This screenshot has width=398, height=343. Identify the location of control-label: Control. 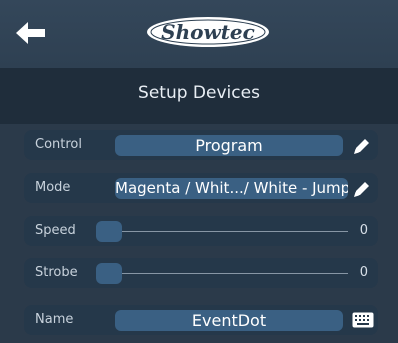
(58, 144).